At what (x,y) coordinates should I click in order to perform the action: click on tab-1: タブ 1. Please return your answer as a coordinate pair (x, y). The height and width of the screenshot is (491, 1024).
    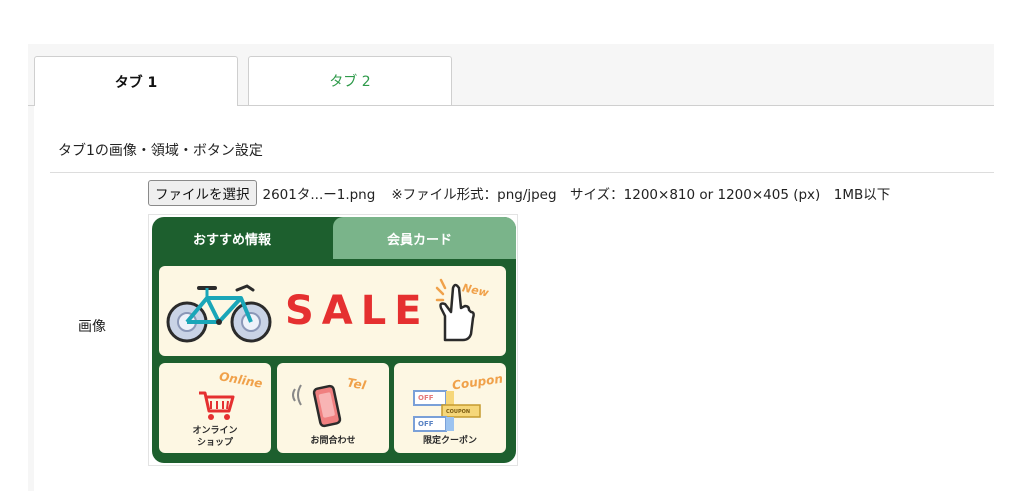
    Looking at the image, I should click on (136, 81).